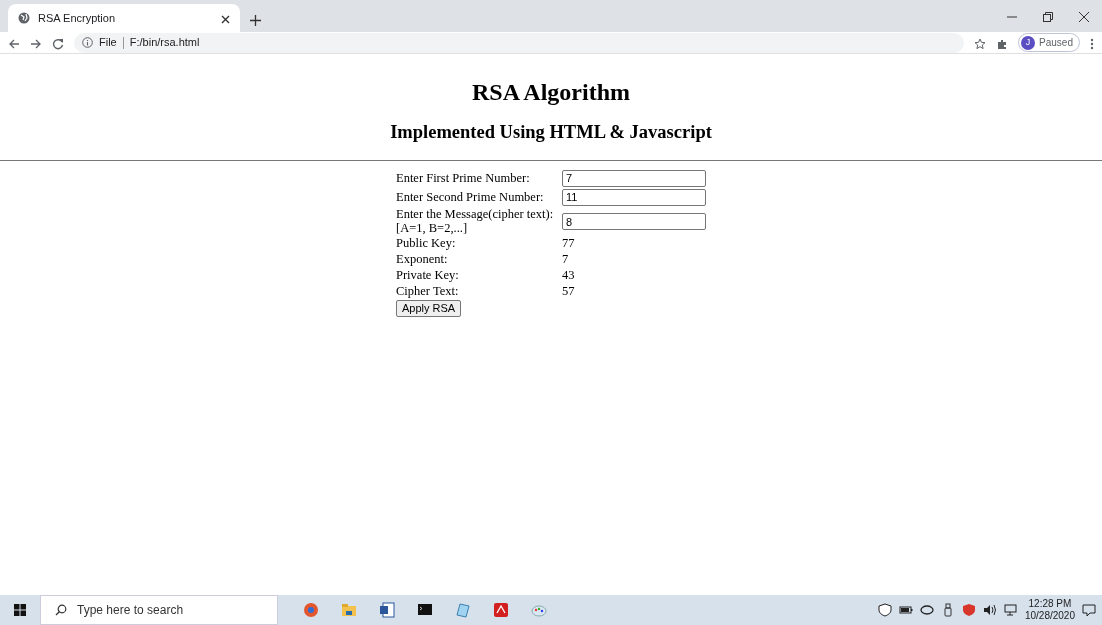  I want to click on tab-title: RSA Encryption, so click(77, 18).